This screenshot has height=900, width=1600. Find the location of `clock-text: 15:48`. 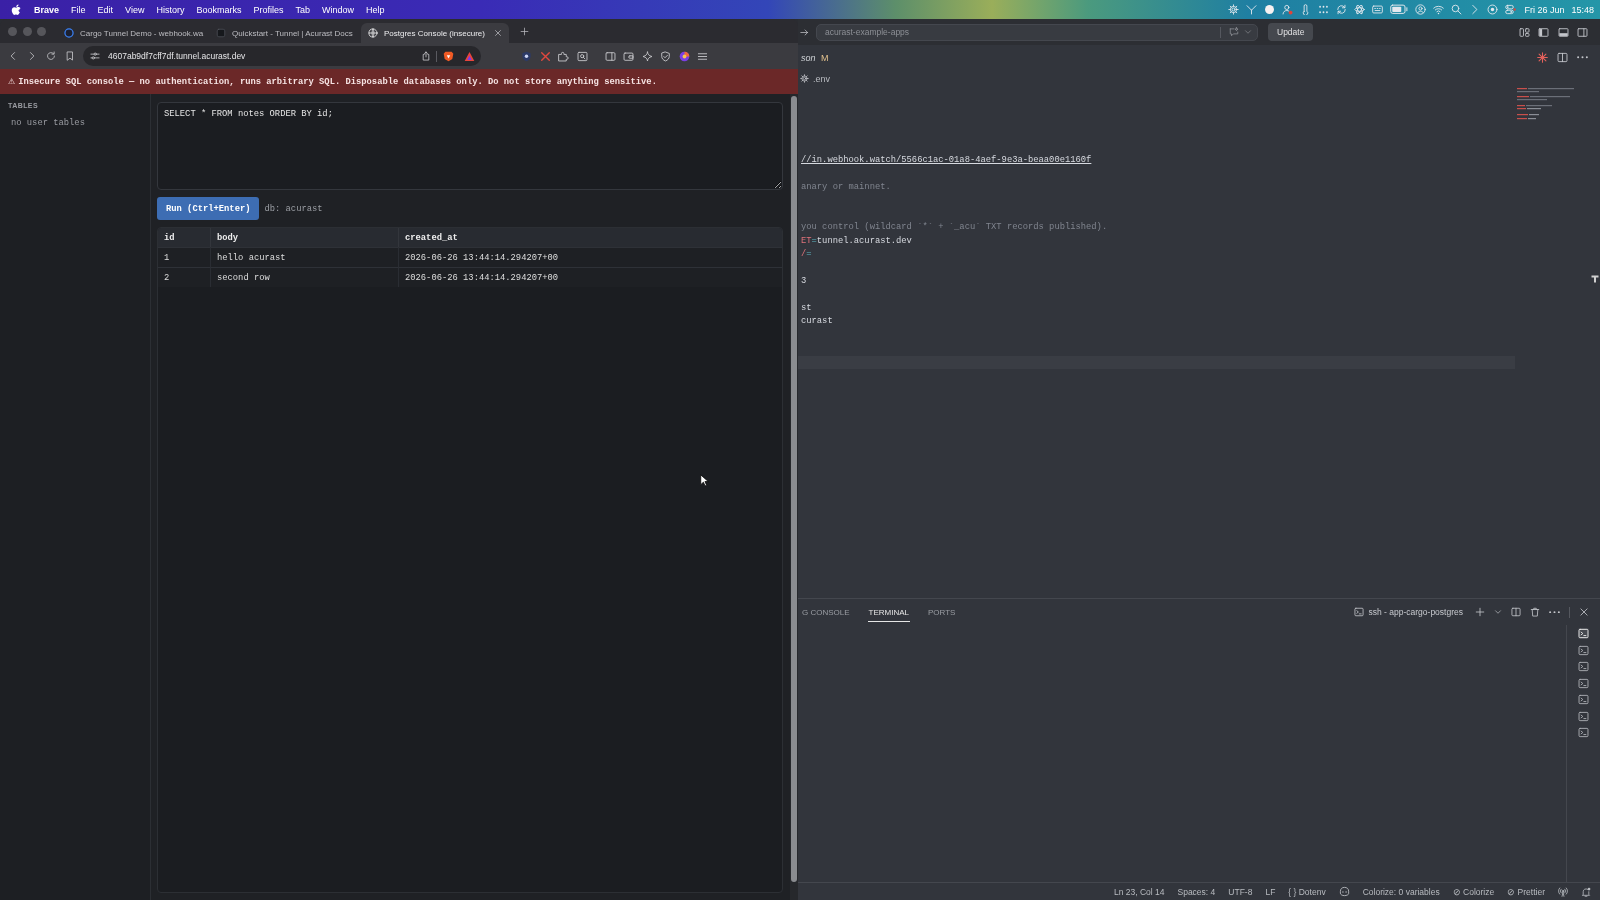

clock-text: 15:48 is located at coordinates (1582, 9).